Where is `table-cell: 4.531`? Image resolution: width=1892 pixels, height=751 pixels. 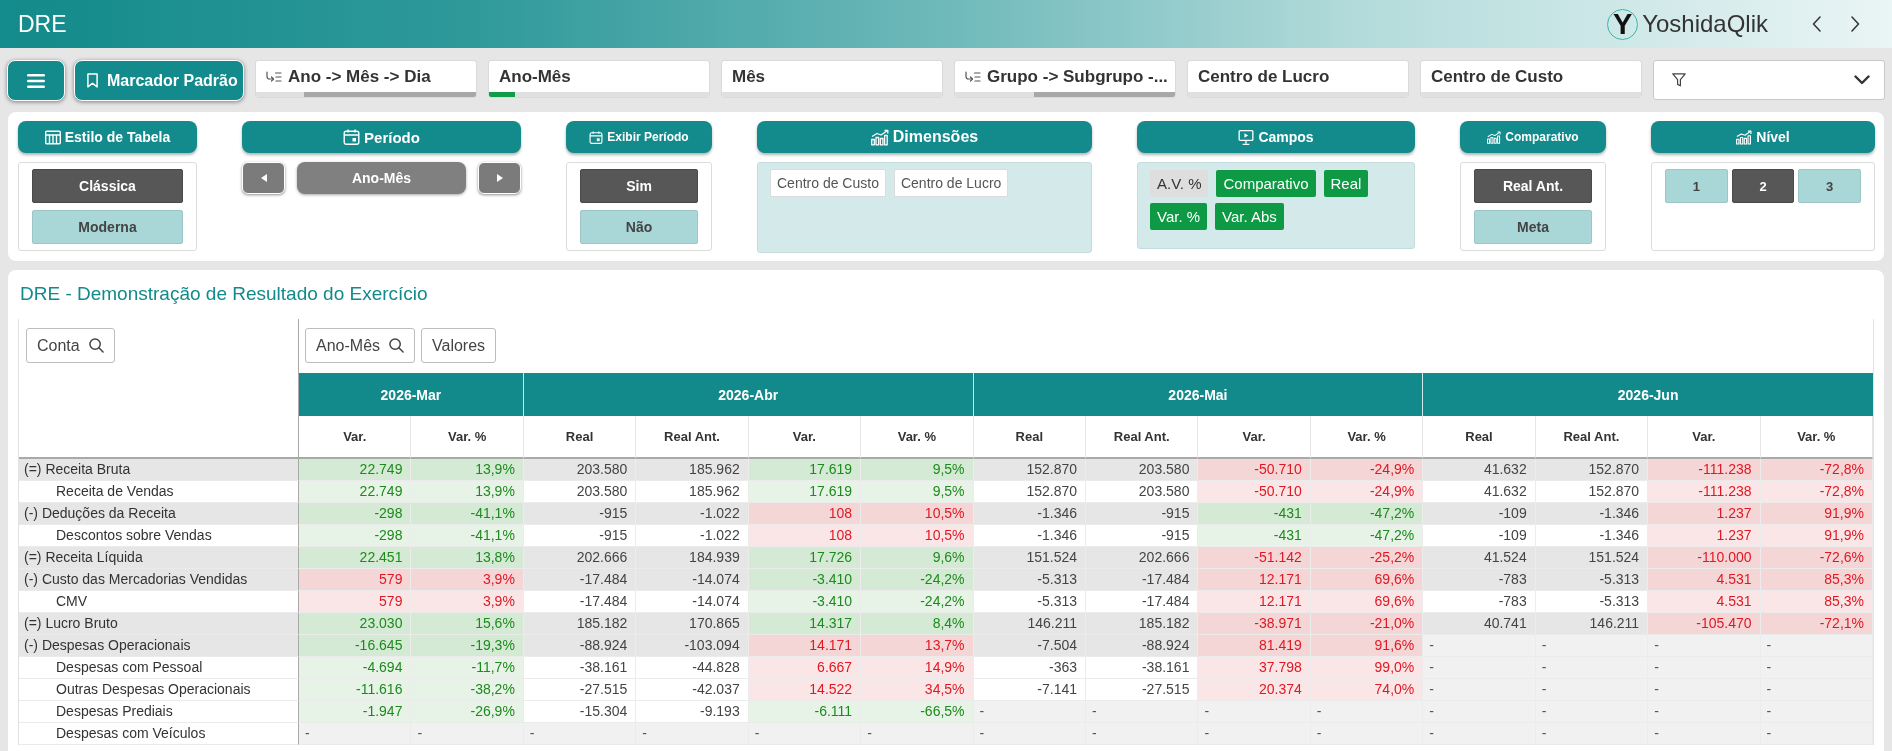
table-cell: 4.531 is located at coordinates (1704, 602).